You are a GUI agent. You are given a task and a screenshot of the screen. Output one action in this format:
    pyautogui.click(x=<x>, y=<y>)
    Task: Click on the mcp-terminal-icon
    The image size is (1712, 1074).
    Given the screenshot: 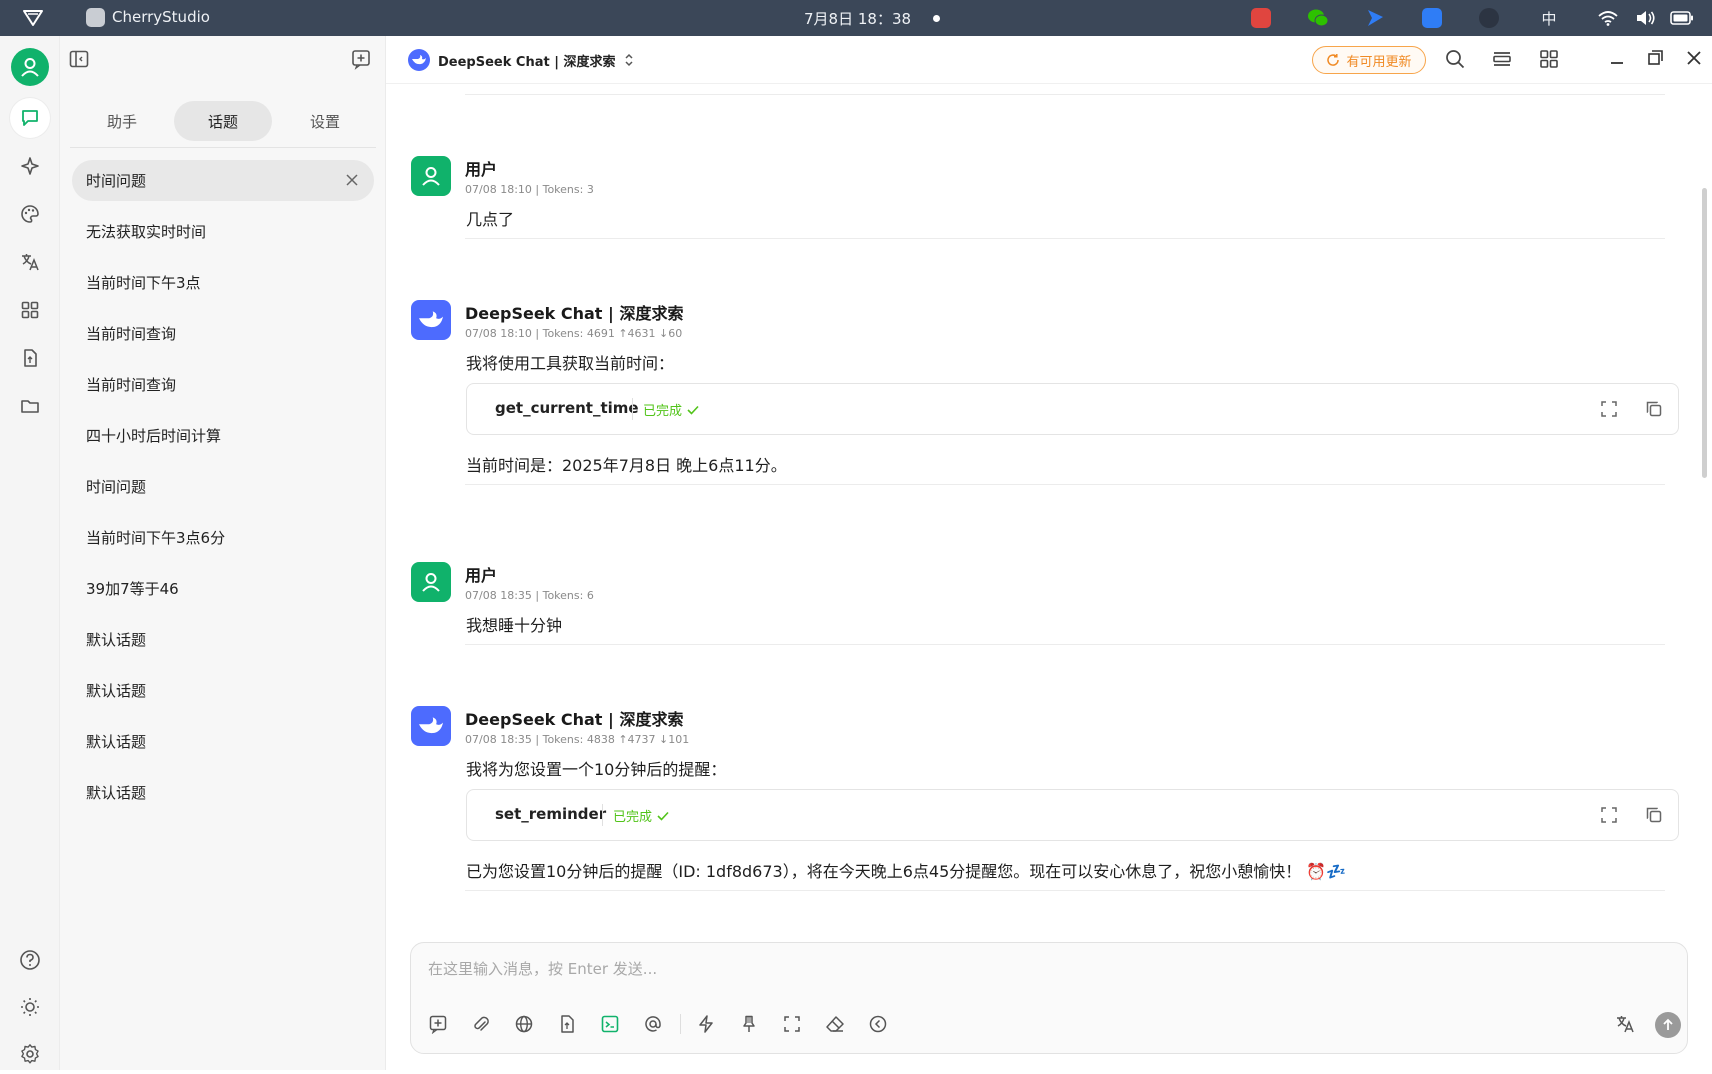 What is the action you would take?
    pyautogui.click(x=610, y=1024)
    